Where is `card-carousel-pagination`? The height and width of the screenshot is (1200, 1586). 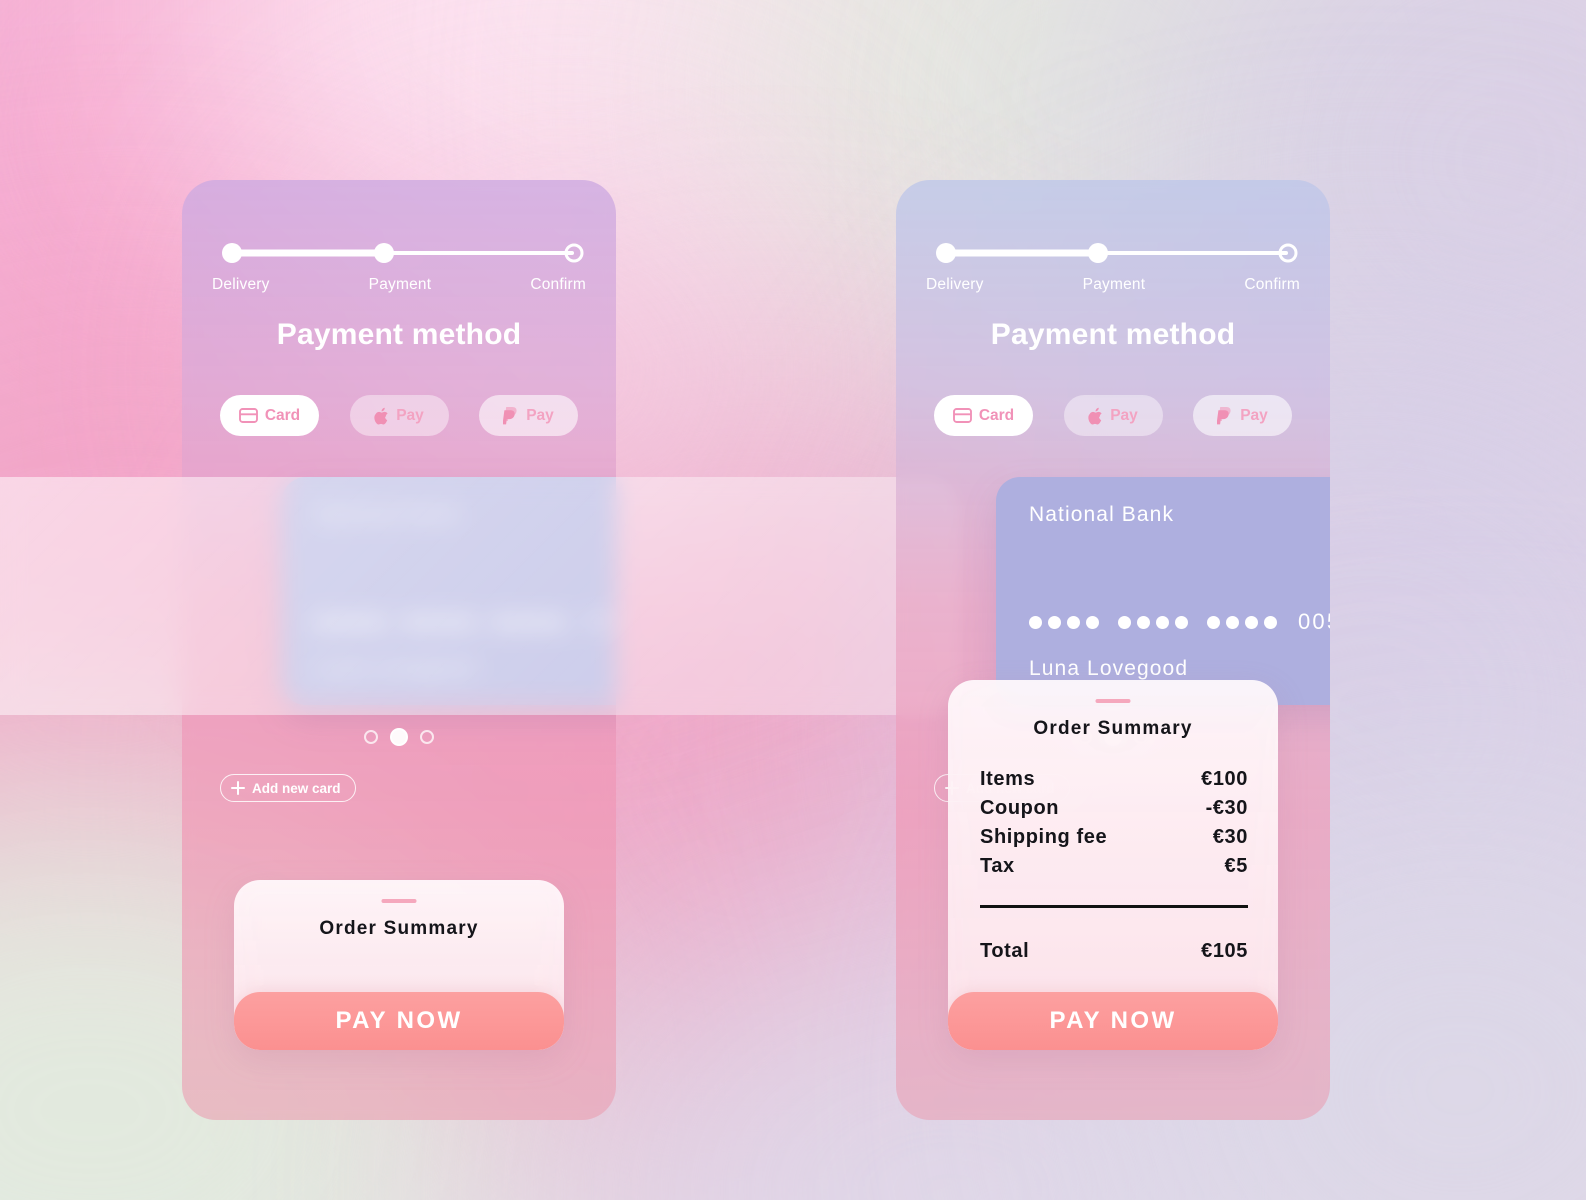
card-carousel-pagination is located at coordinates (399, 737).